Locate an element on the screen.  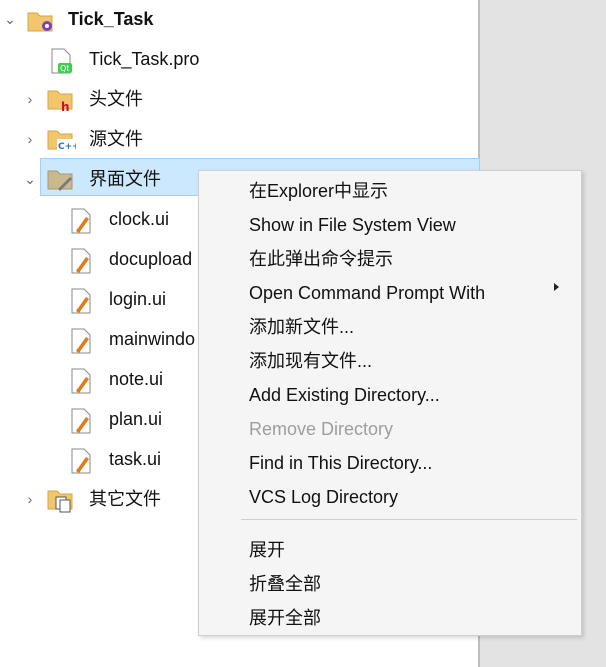
tree-item-other: › 其它文件 is located at coordinates (100, 499).